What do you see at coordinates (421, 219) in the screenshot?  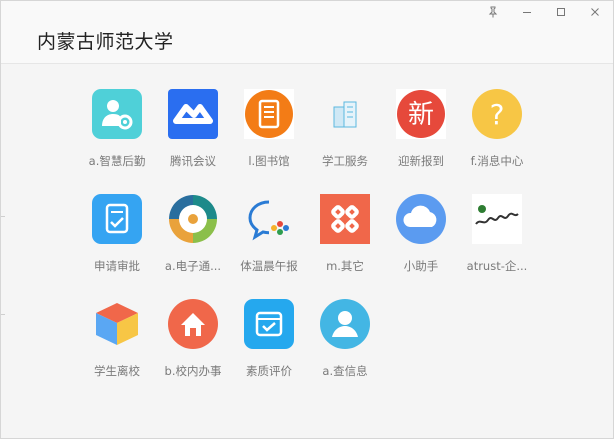 I see `assistant-icon` at bounding box center [421, 219].